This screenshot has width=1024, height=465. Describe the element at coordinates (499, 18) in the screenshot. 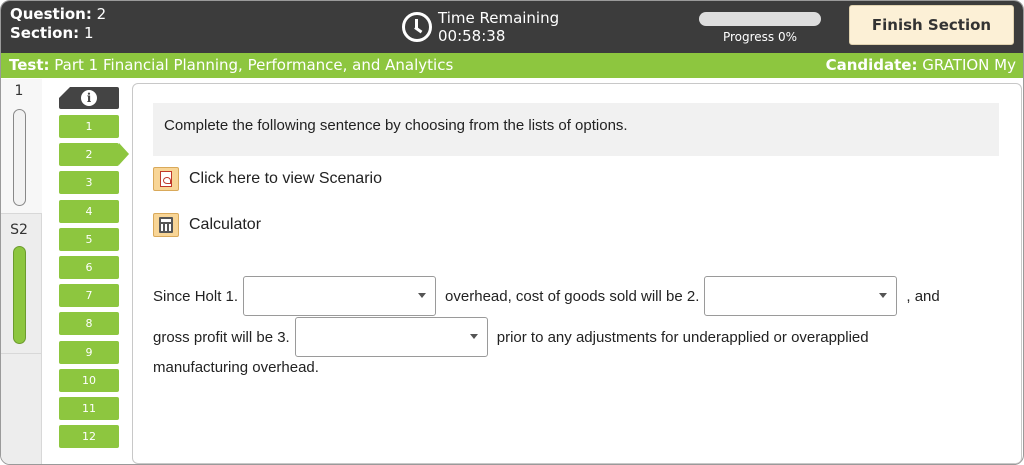

I see `timer-label: Time Remaining` at that location.